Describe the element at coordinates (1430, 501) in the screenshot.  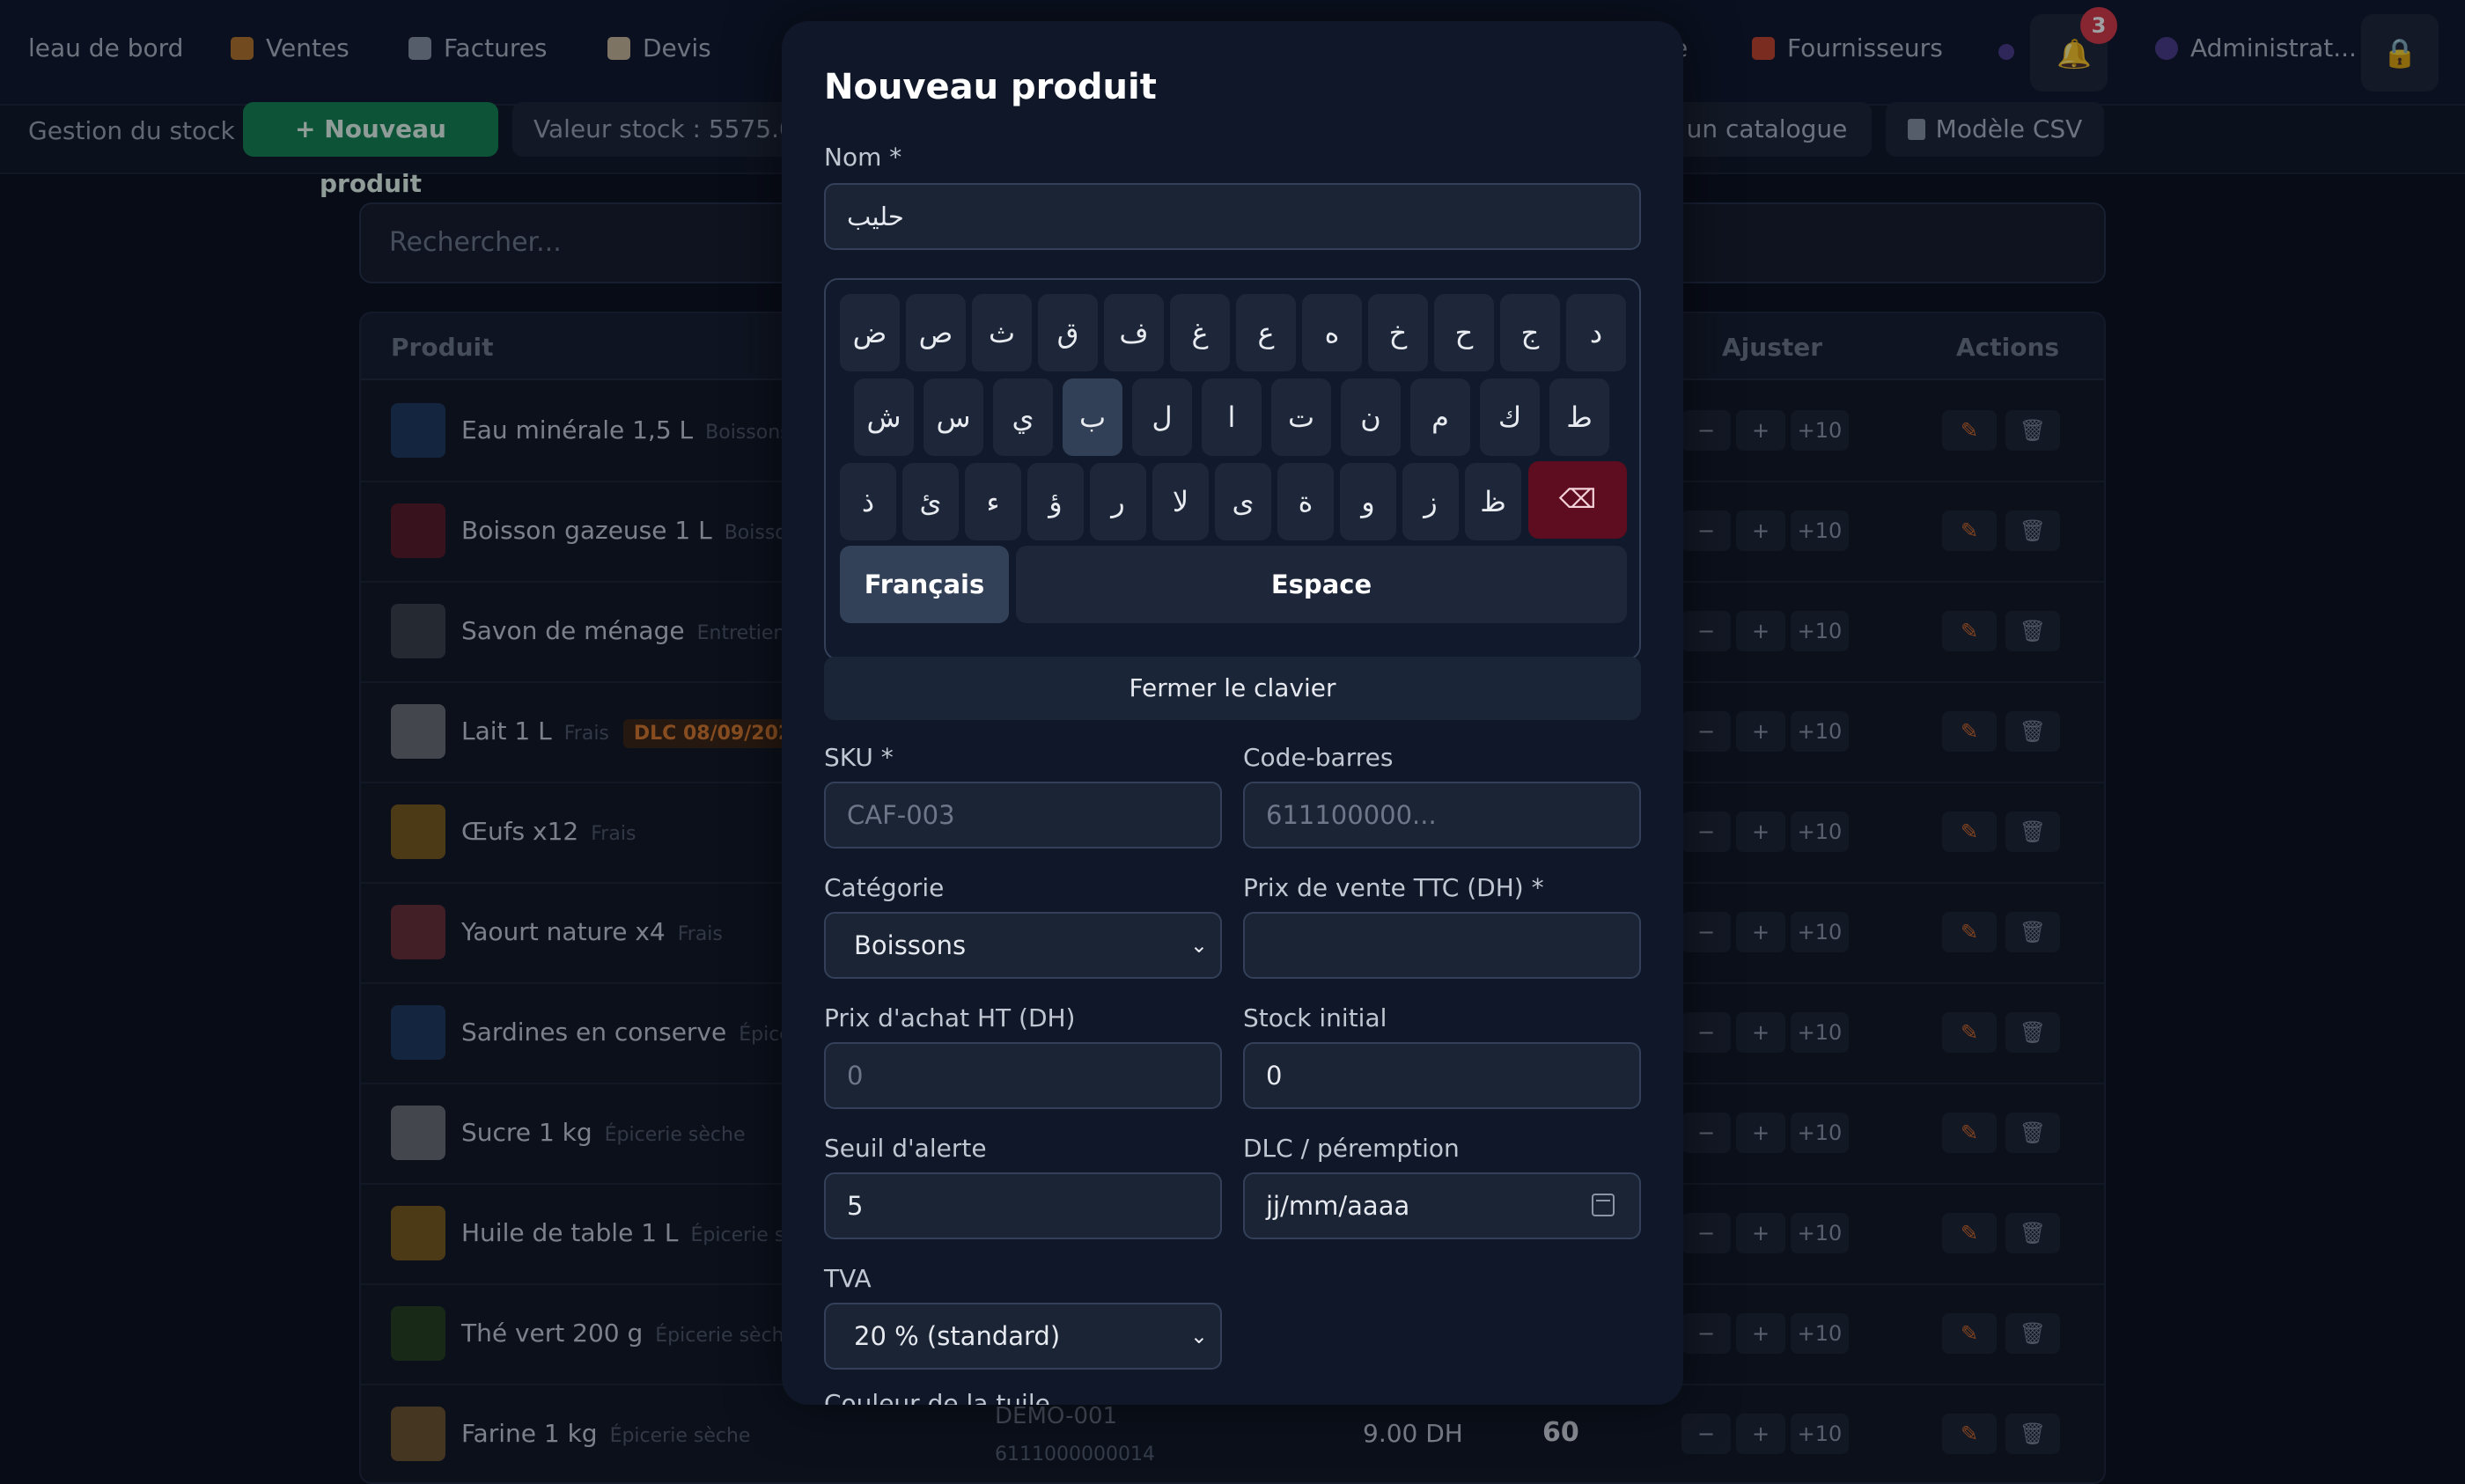
I see `keyboard-key: ز` at that location.